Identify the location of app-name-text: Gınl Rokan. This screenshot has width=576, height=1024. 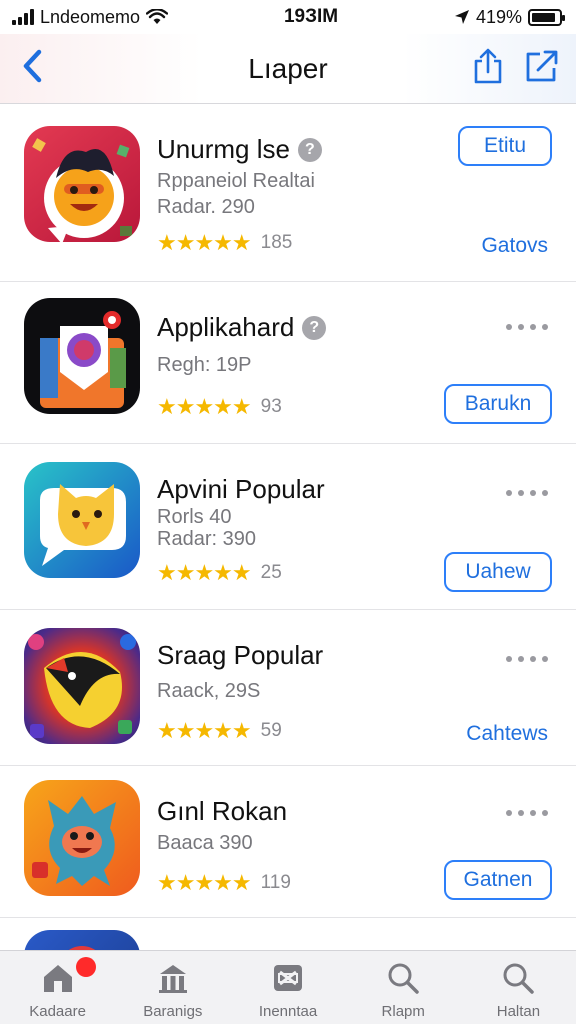
(222, 811).